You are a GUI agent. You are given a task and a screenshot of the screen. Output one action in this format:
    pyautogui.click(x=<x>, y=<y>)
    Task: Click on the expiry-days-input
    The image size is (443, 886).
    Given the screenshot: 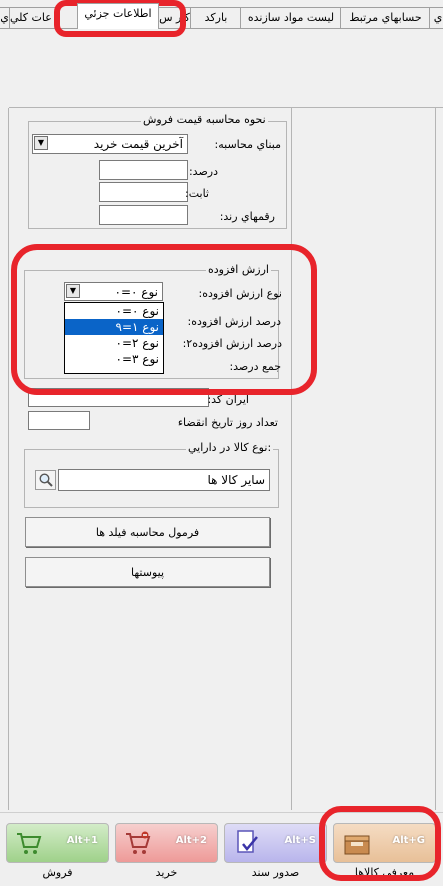 What is the action you would take?
    pyautogui.click(x=59, y=420)
    